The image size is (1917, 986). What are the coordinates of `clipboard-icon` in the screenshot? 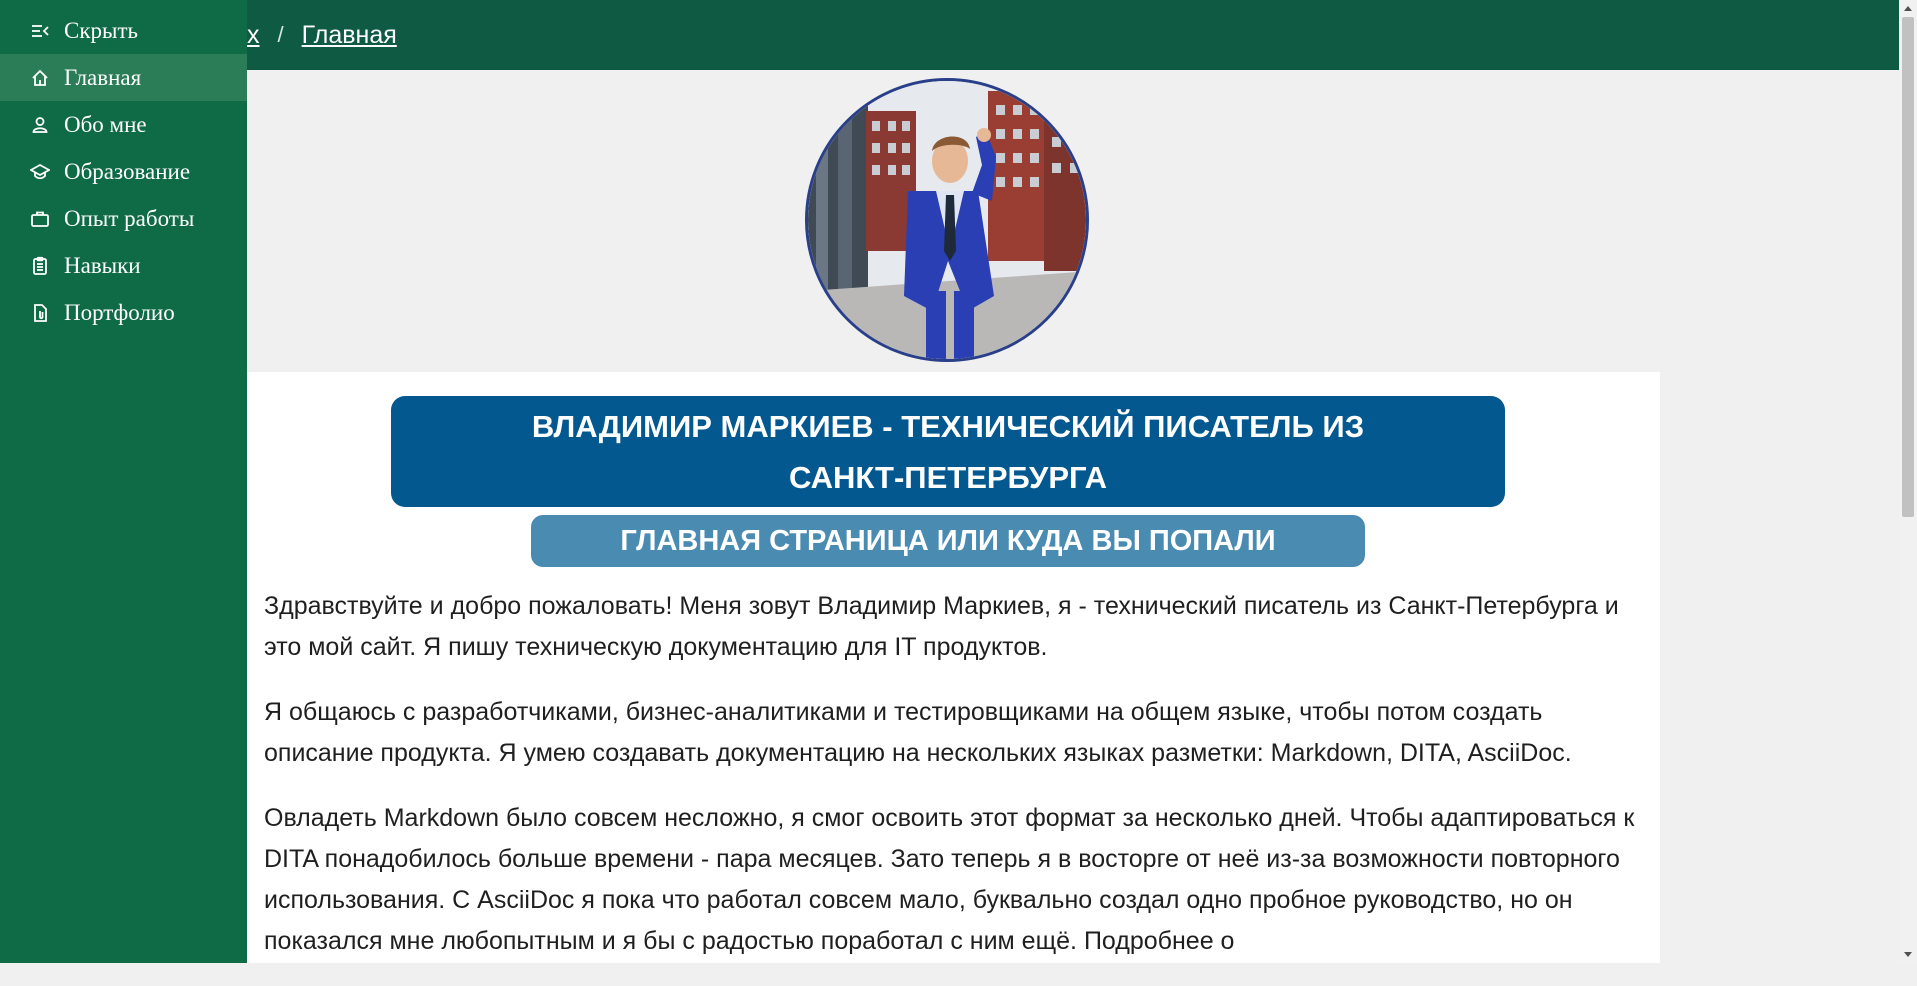 It's located at (40, 266).